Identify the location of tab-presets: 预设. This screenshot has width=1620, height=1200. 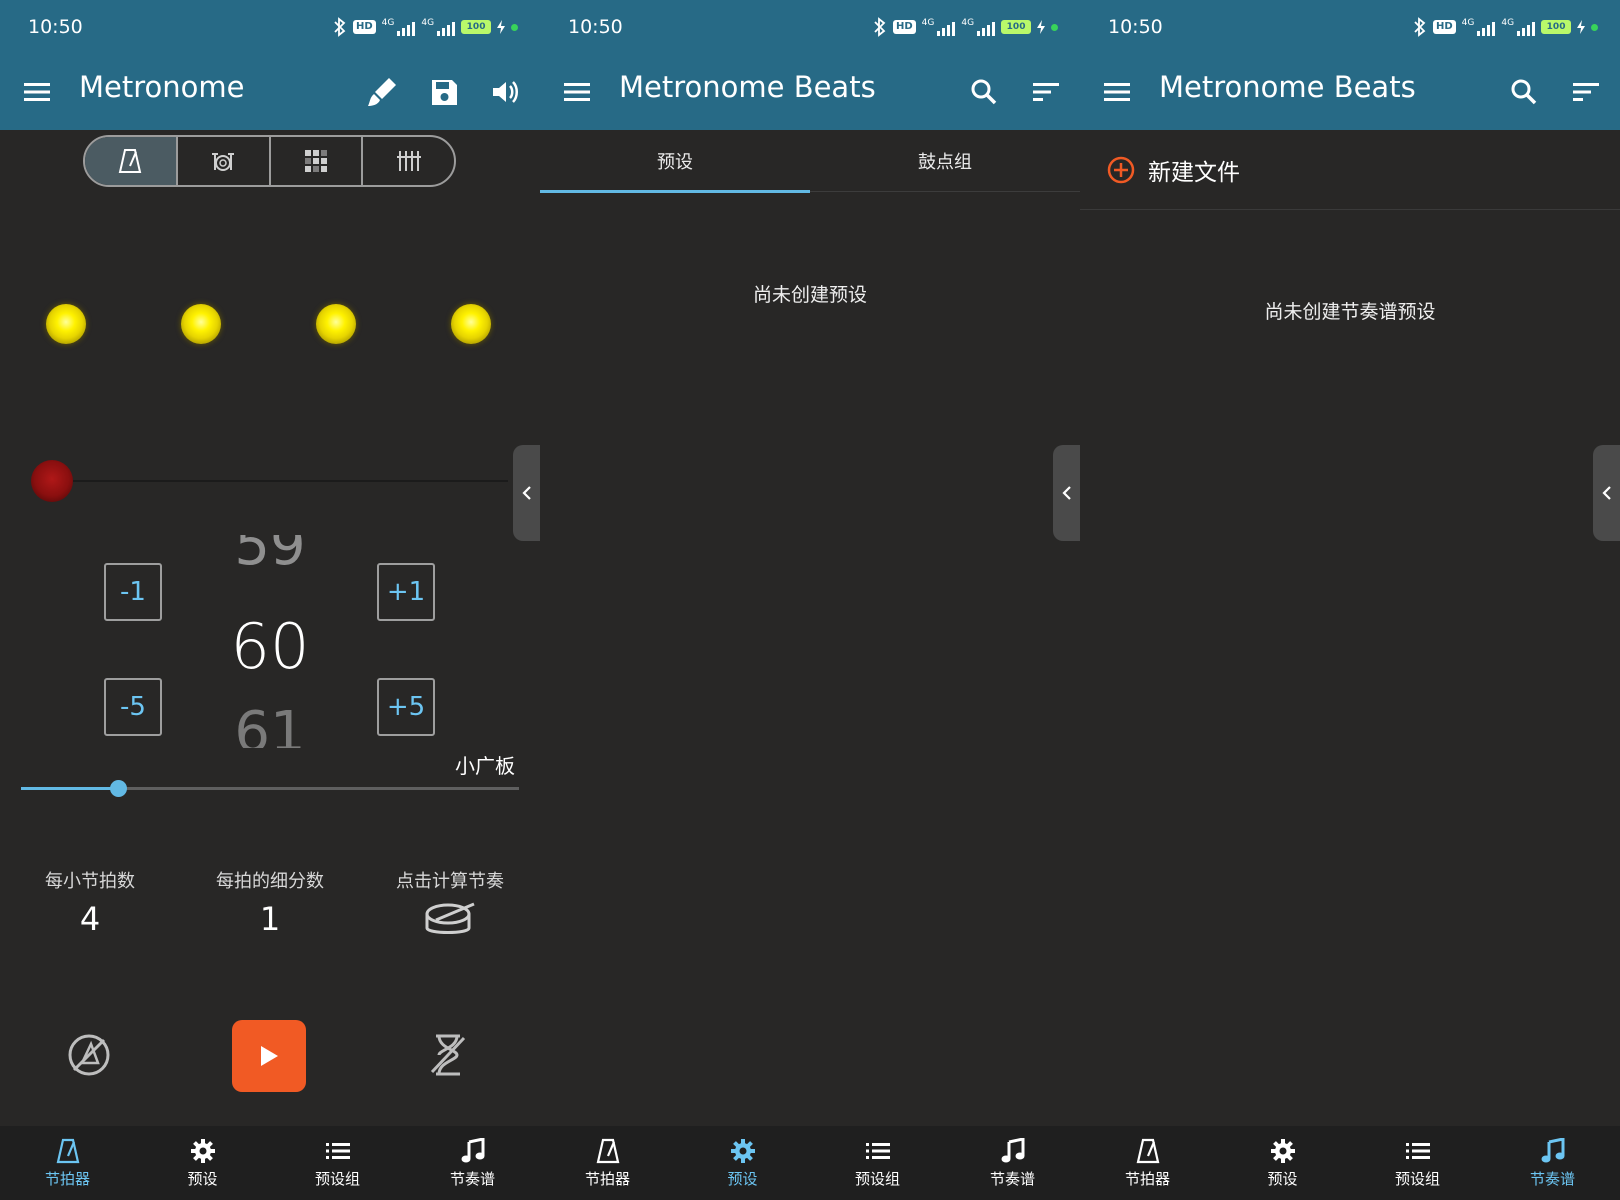
(675, 161).